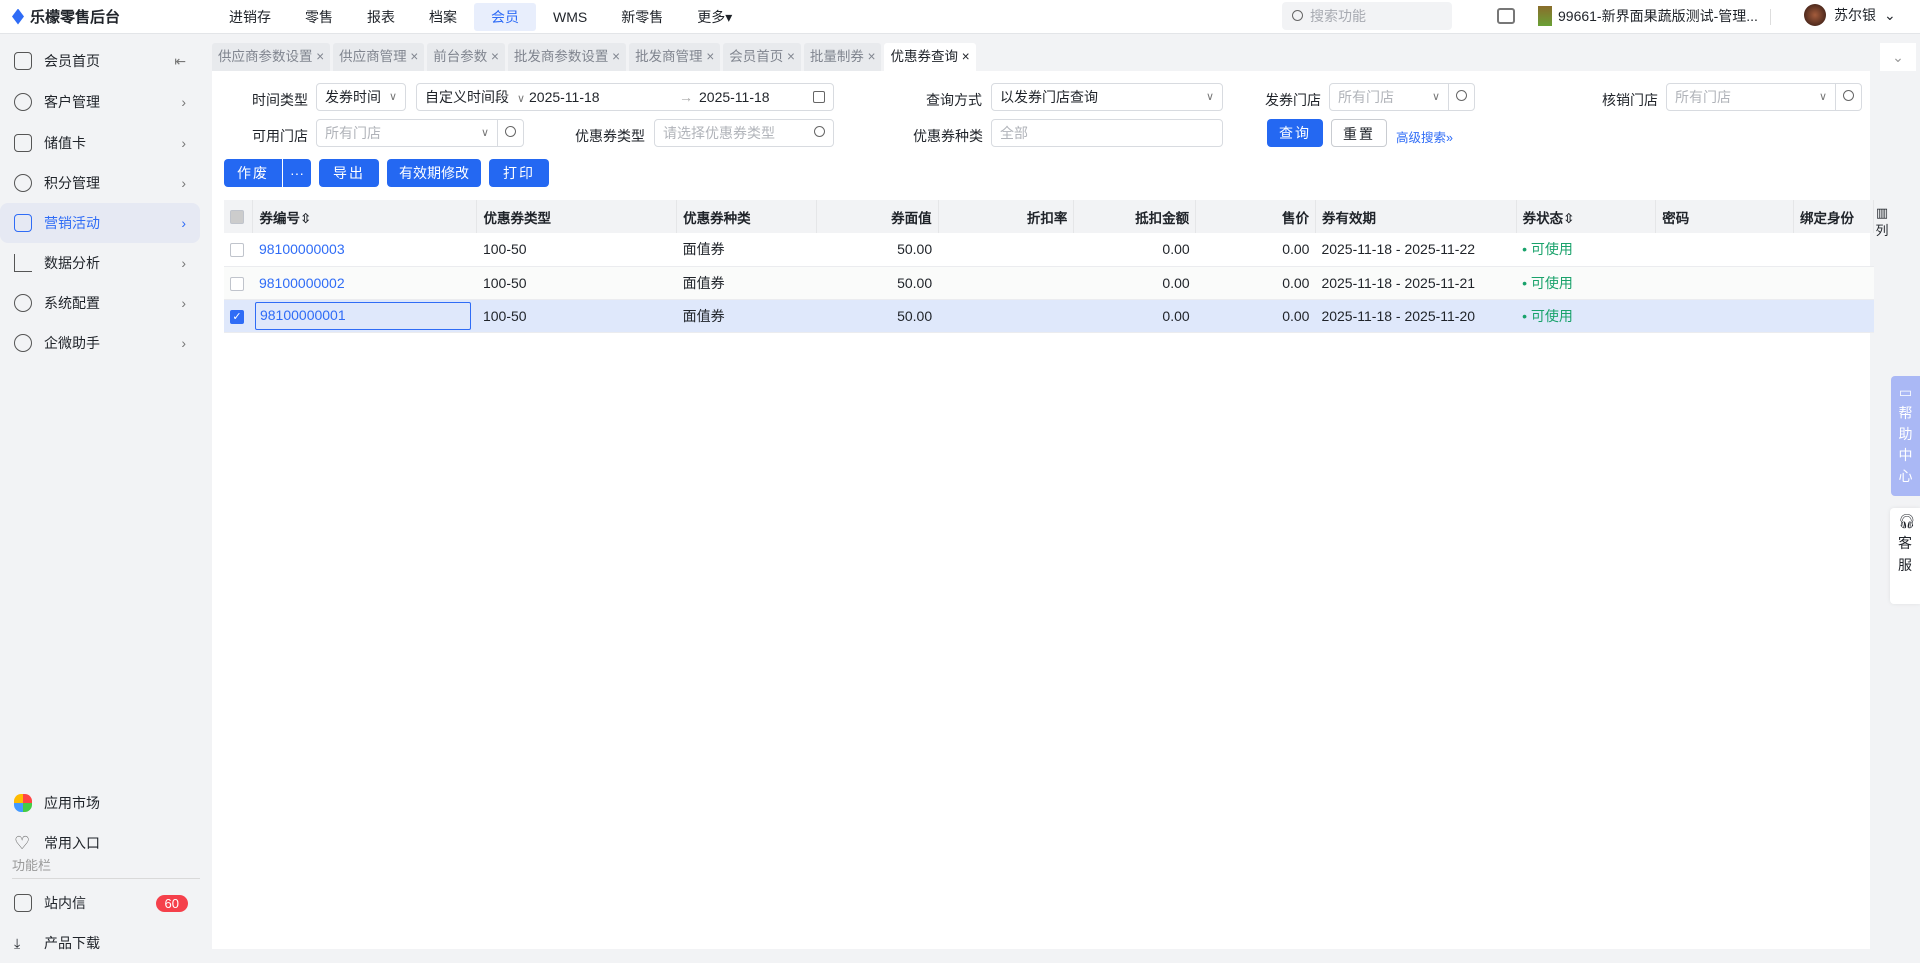  I want to click on column-settings-button: ▥ 列, so click(1882, 222).